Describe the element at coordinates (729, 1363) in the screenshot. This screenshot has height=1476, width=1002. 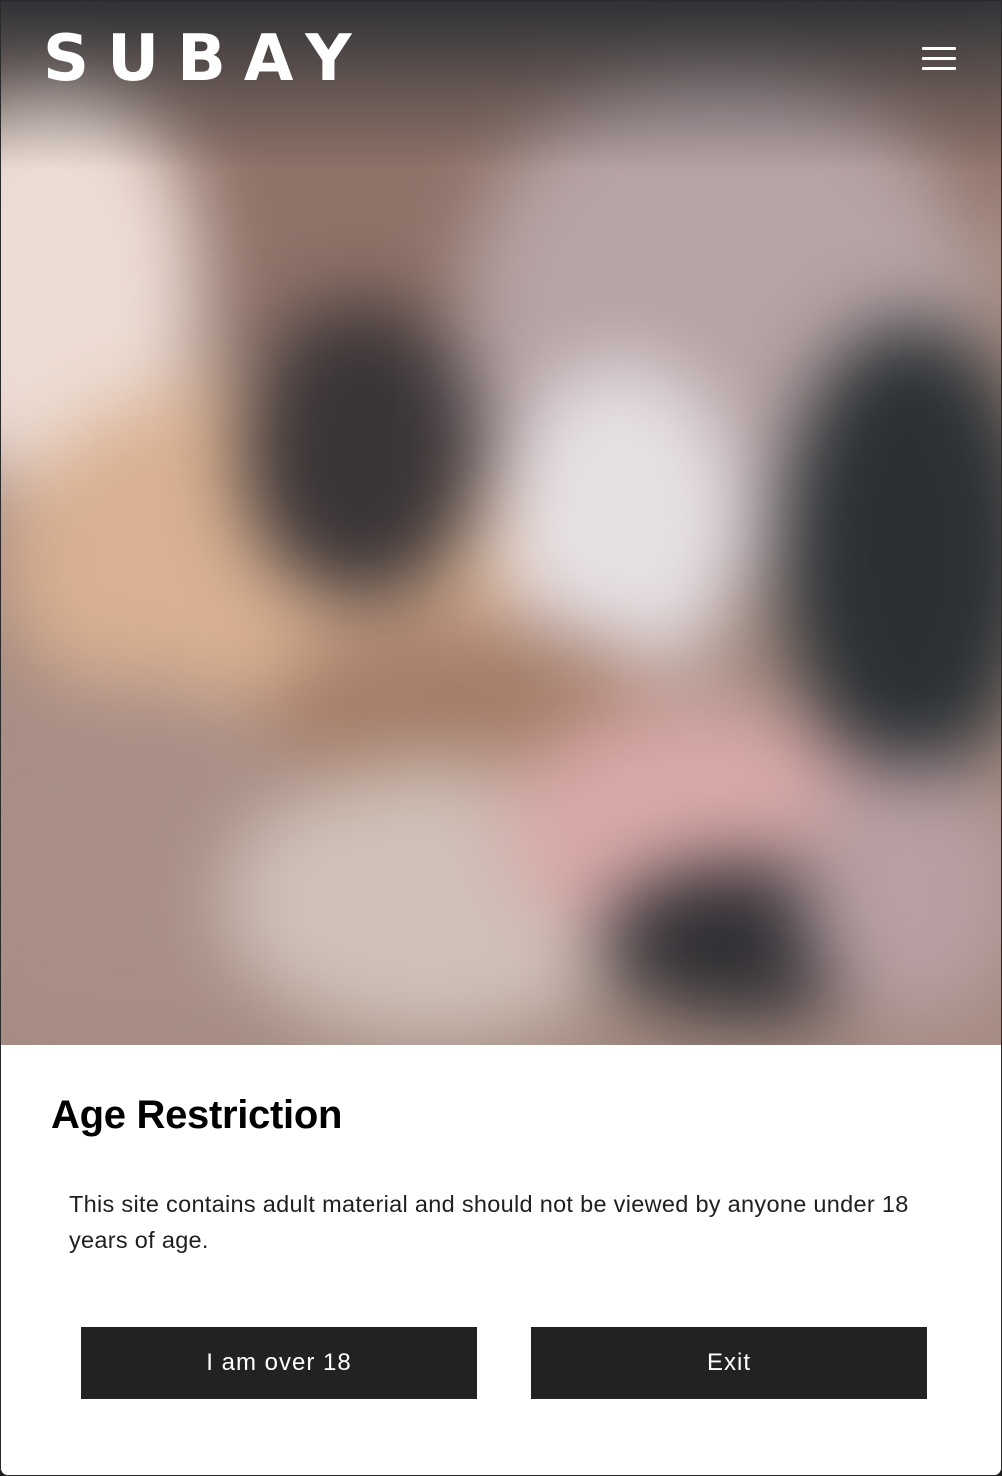
I see `exit-button: Exit` at that location.